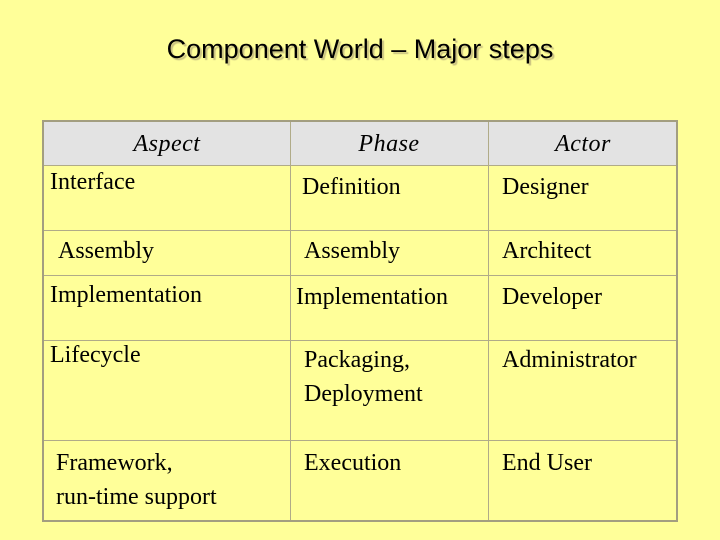  I want to click on slide-title: Component World – Major steps, so click(360, 49).